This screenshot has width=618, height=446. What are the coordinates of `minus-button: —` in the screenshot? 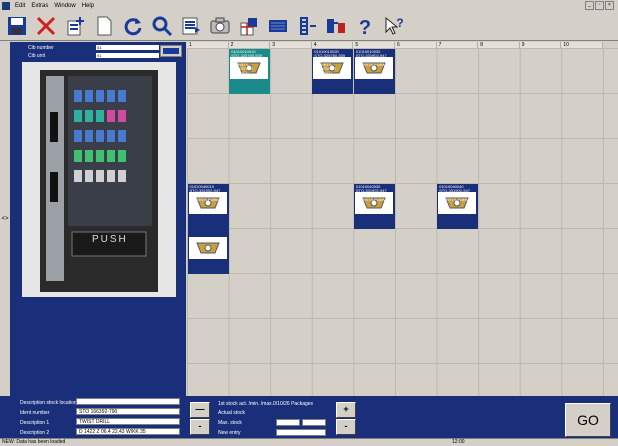 It's located at (200, 410).